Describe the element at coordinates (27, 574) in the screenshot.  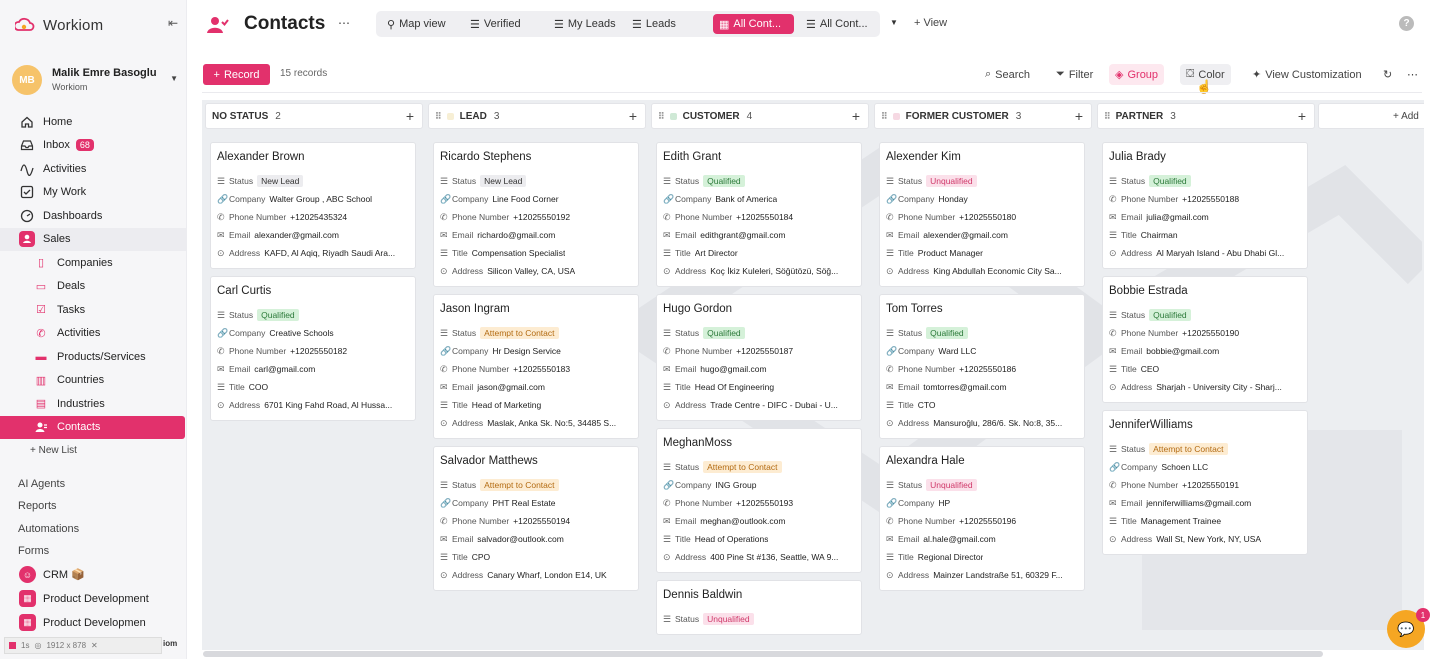
I see `crm-space-icon: ☺` at that location.